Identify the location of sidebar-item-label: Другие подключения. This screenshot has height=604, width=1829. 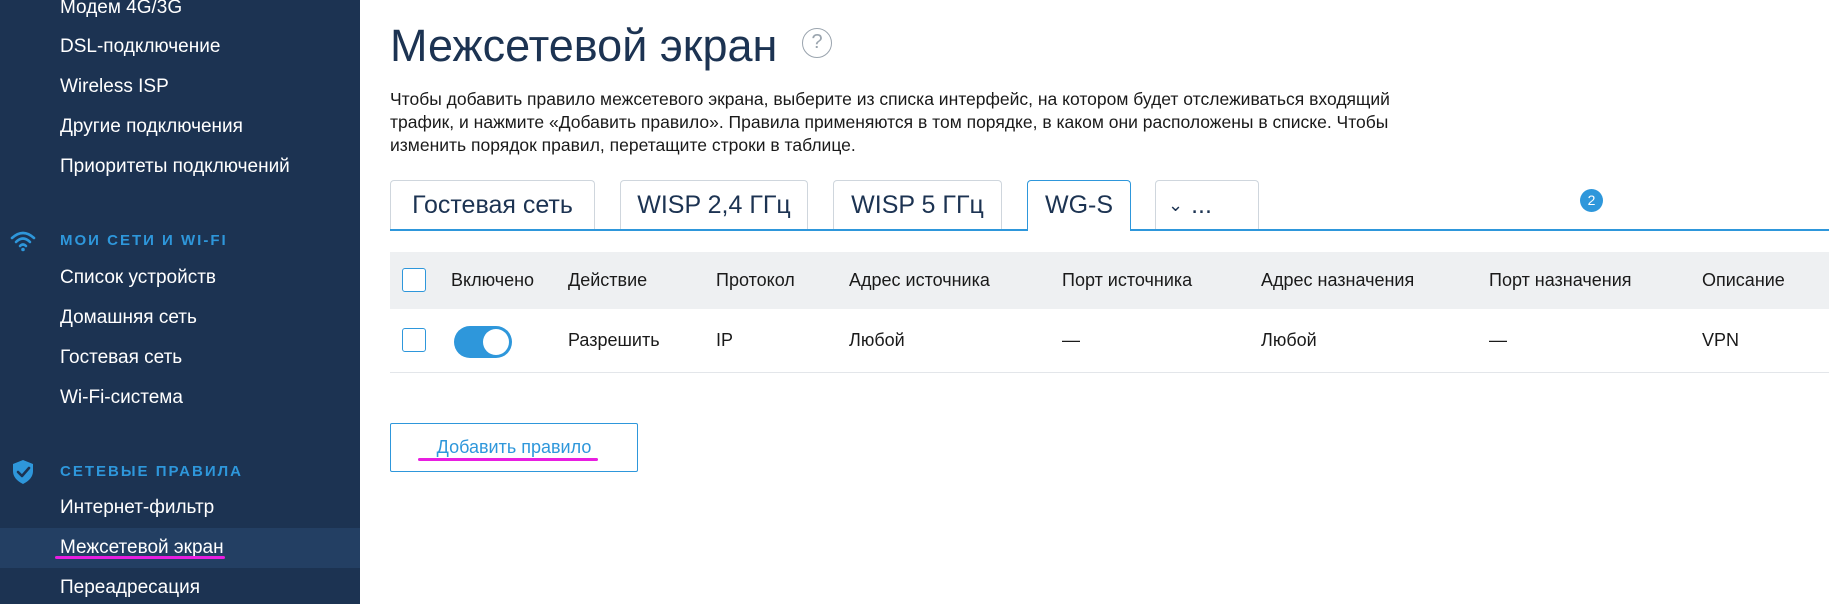
(151, 126).